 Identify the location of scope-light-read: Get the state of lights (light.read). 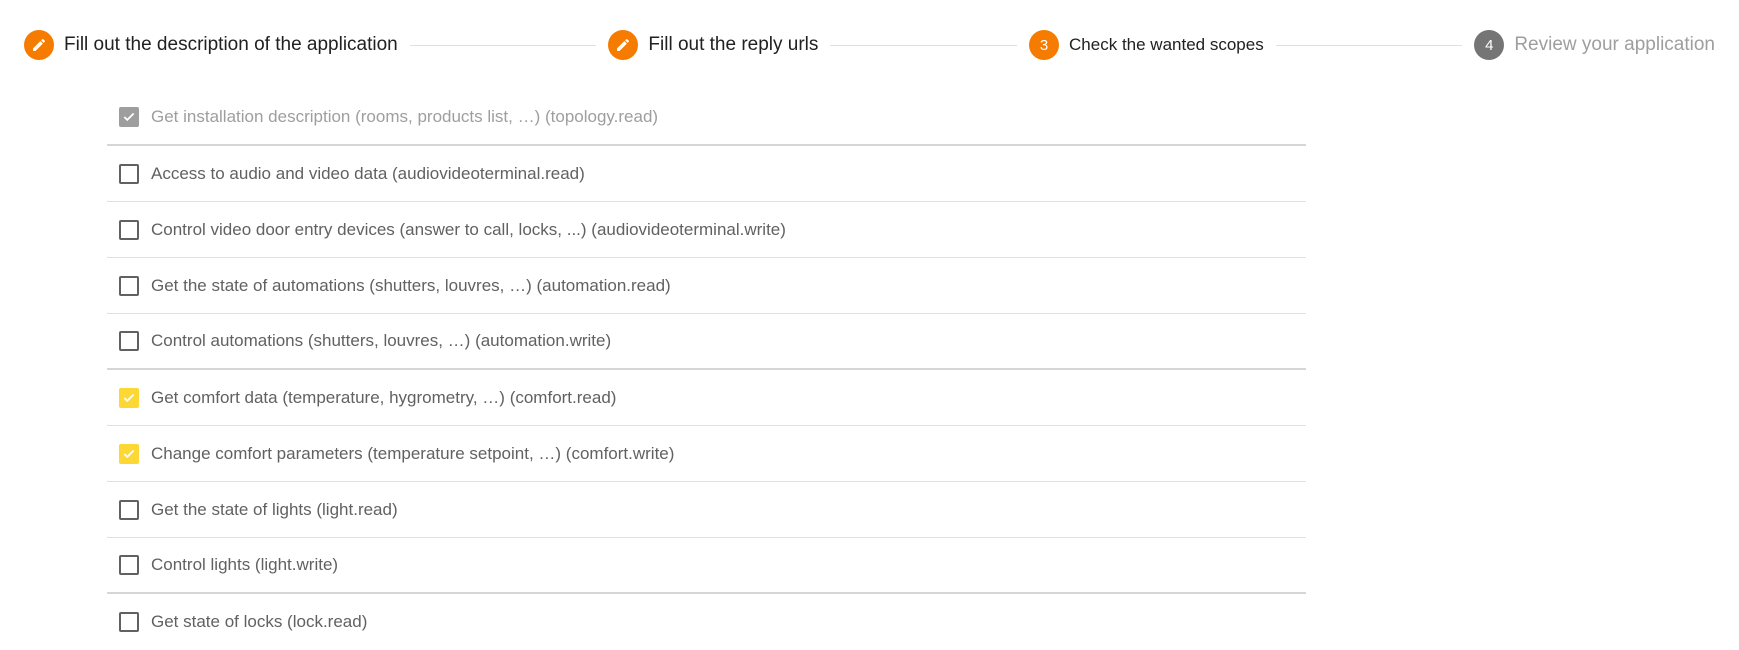
(706, 510).